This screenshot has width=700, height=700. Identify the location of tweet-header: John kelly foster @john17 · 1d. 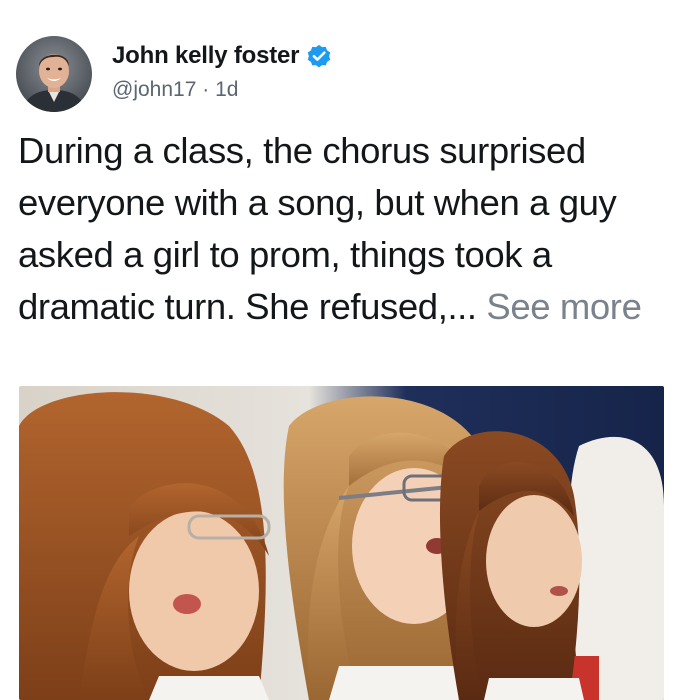
(174, 74).